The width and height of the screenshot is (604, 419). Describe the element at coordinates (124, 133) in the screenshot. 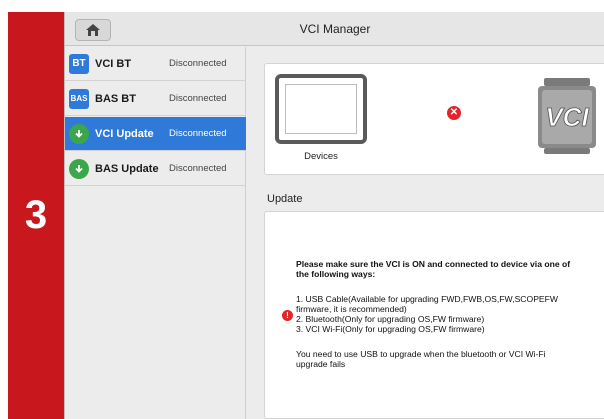

I see `sidebar-item-label: VCI Update` at that location.